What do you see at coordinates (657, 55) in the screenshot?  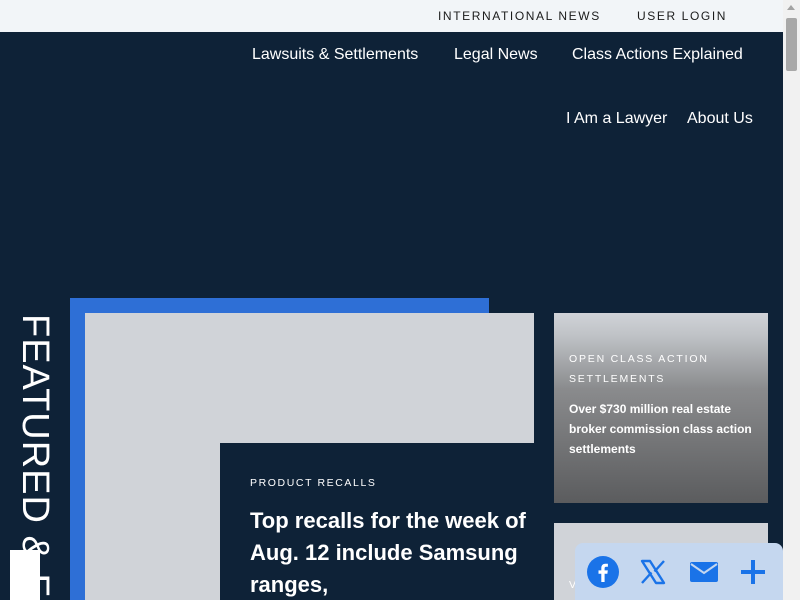 I see `nav-item-class-actions-explained: Class Actions Explained` at bounding box center [657, 55].